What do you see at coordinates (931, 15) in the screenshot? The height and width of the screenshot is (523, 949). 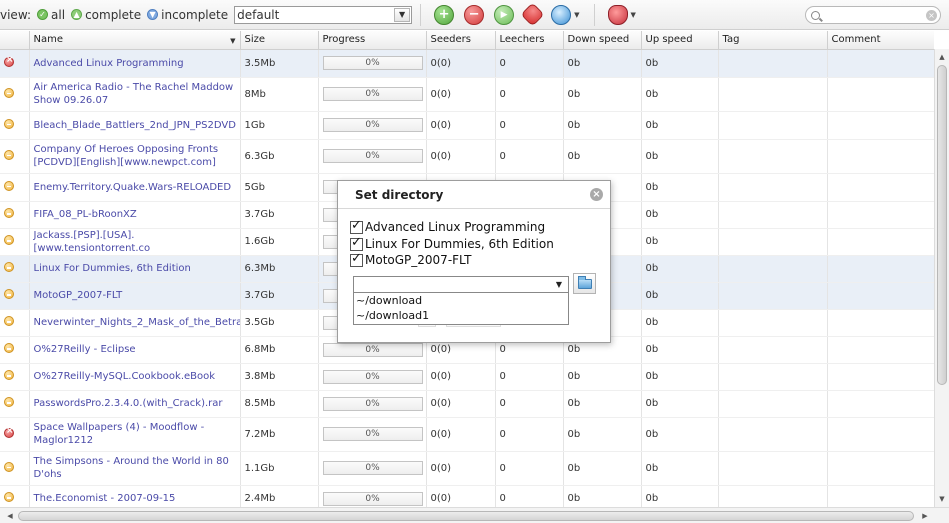 I see `clear-search-icon: ×` at bounding box center [931, 15].